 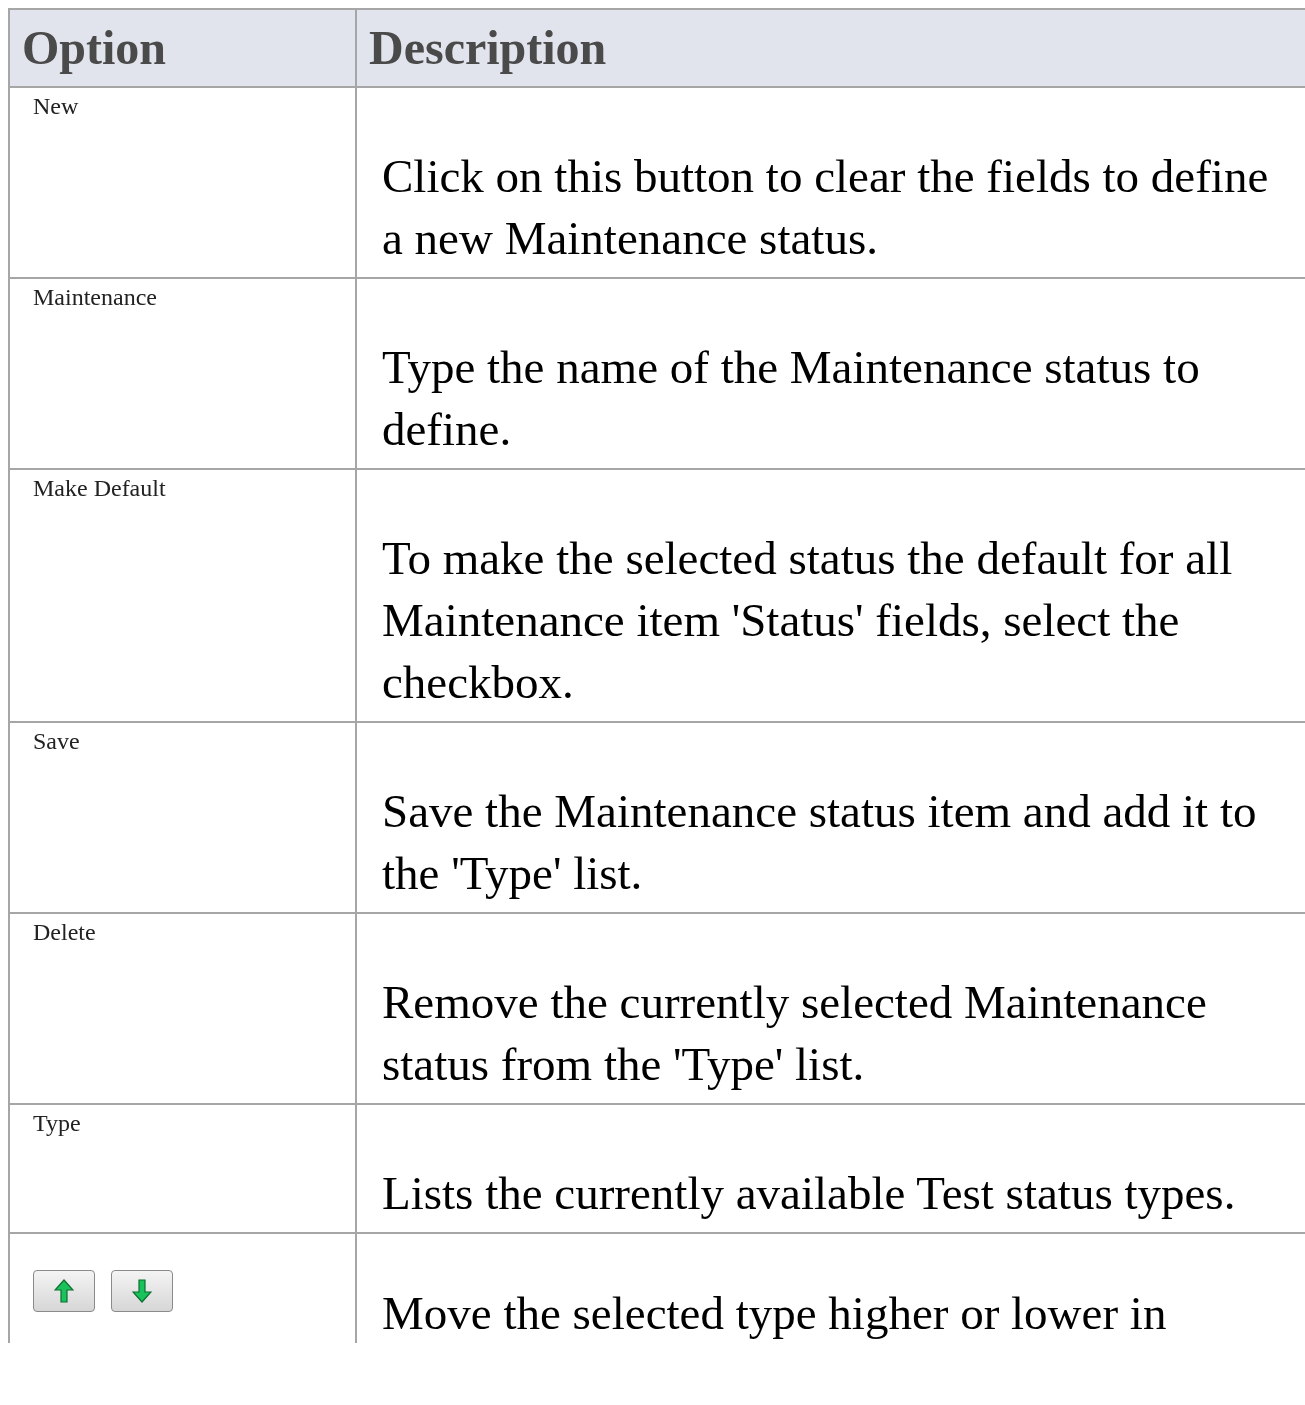 I want to click on column-header: Description, so click(x=488, y=48).